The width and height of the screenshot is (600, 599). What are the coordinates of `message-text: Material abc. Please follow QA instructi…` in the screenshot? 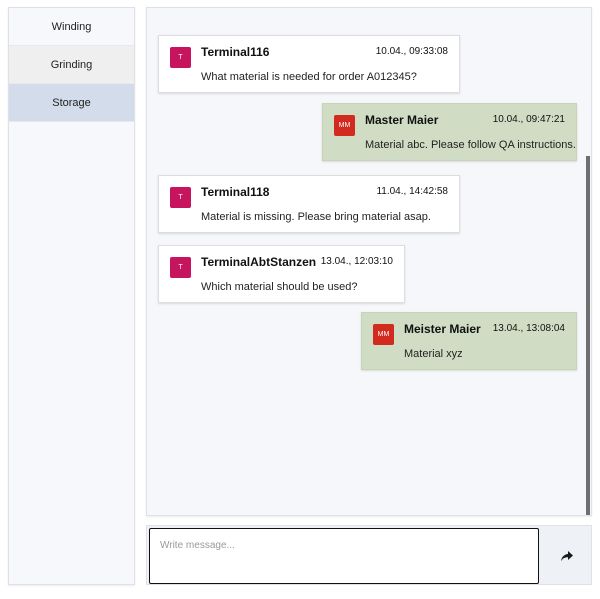 It's located at (470, 145).